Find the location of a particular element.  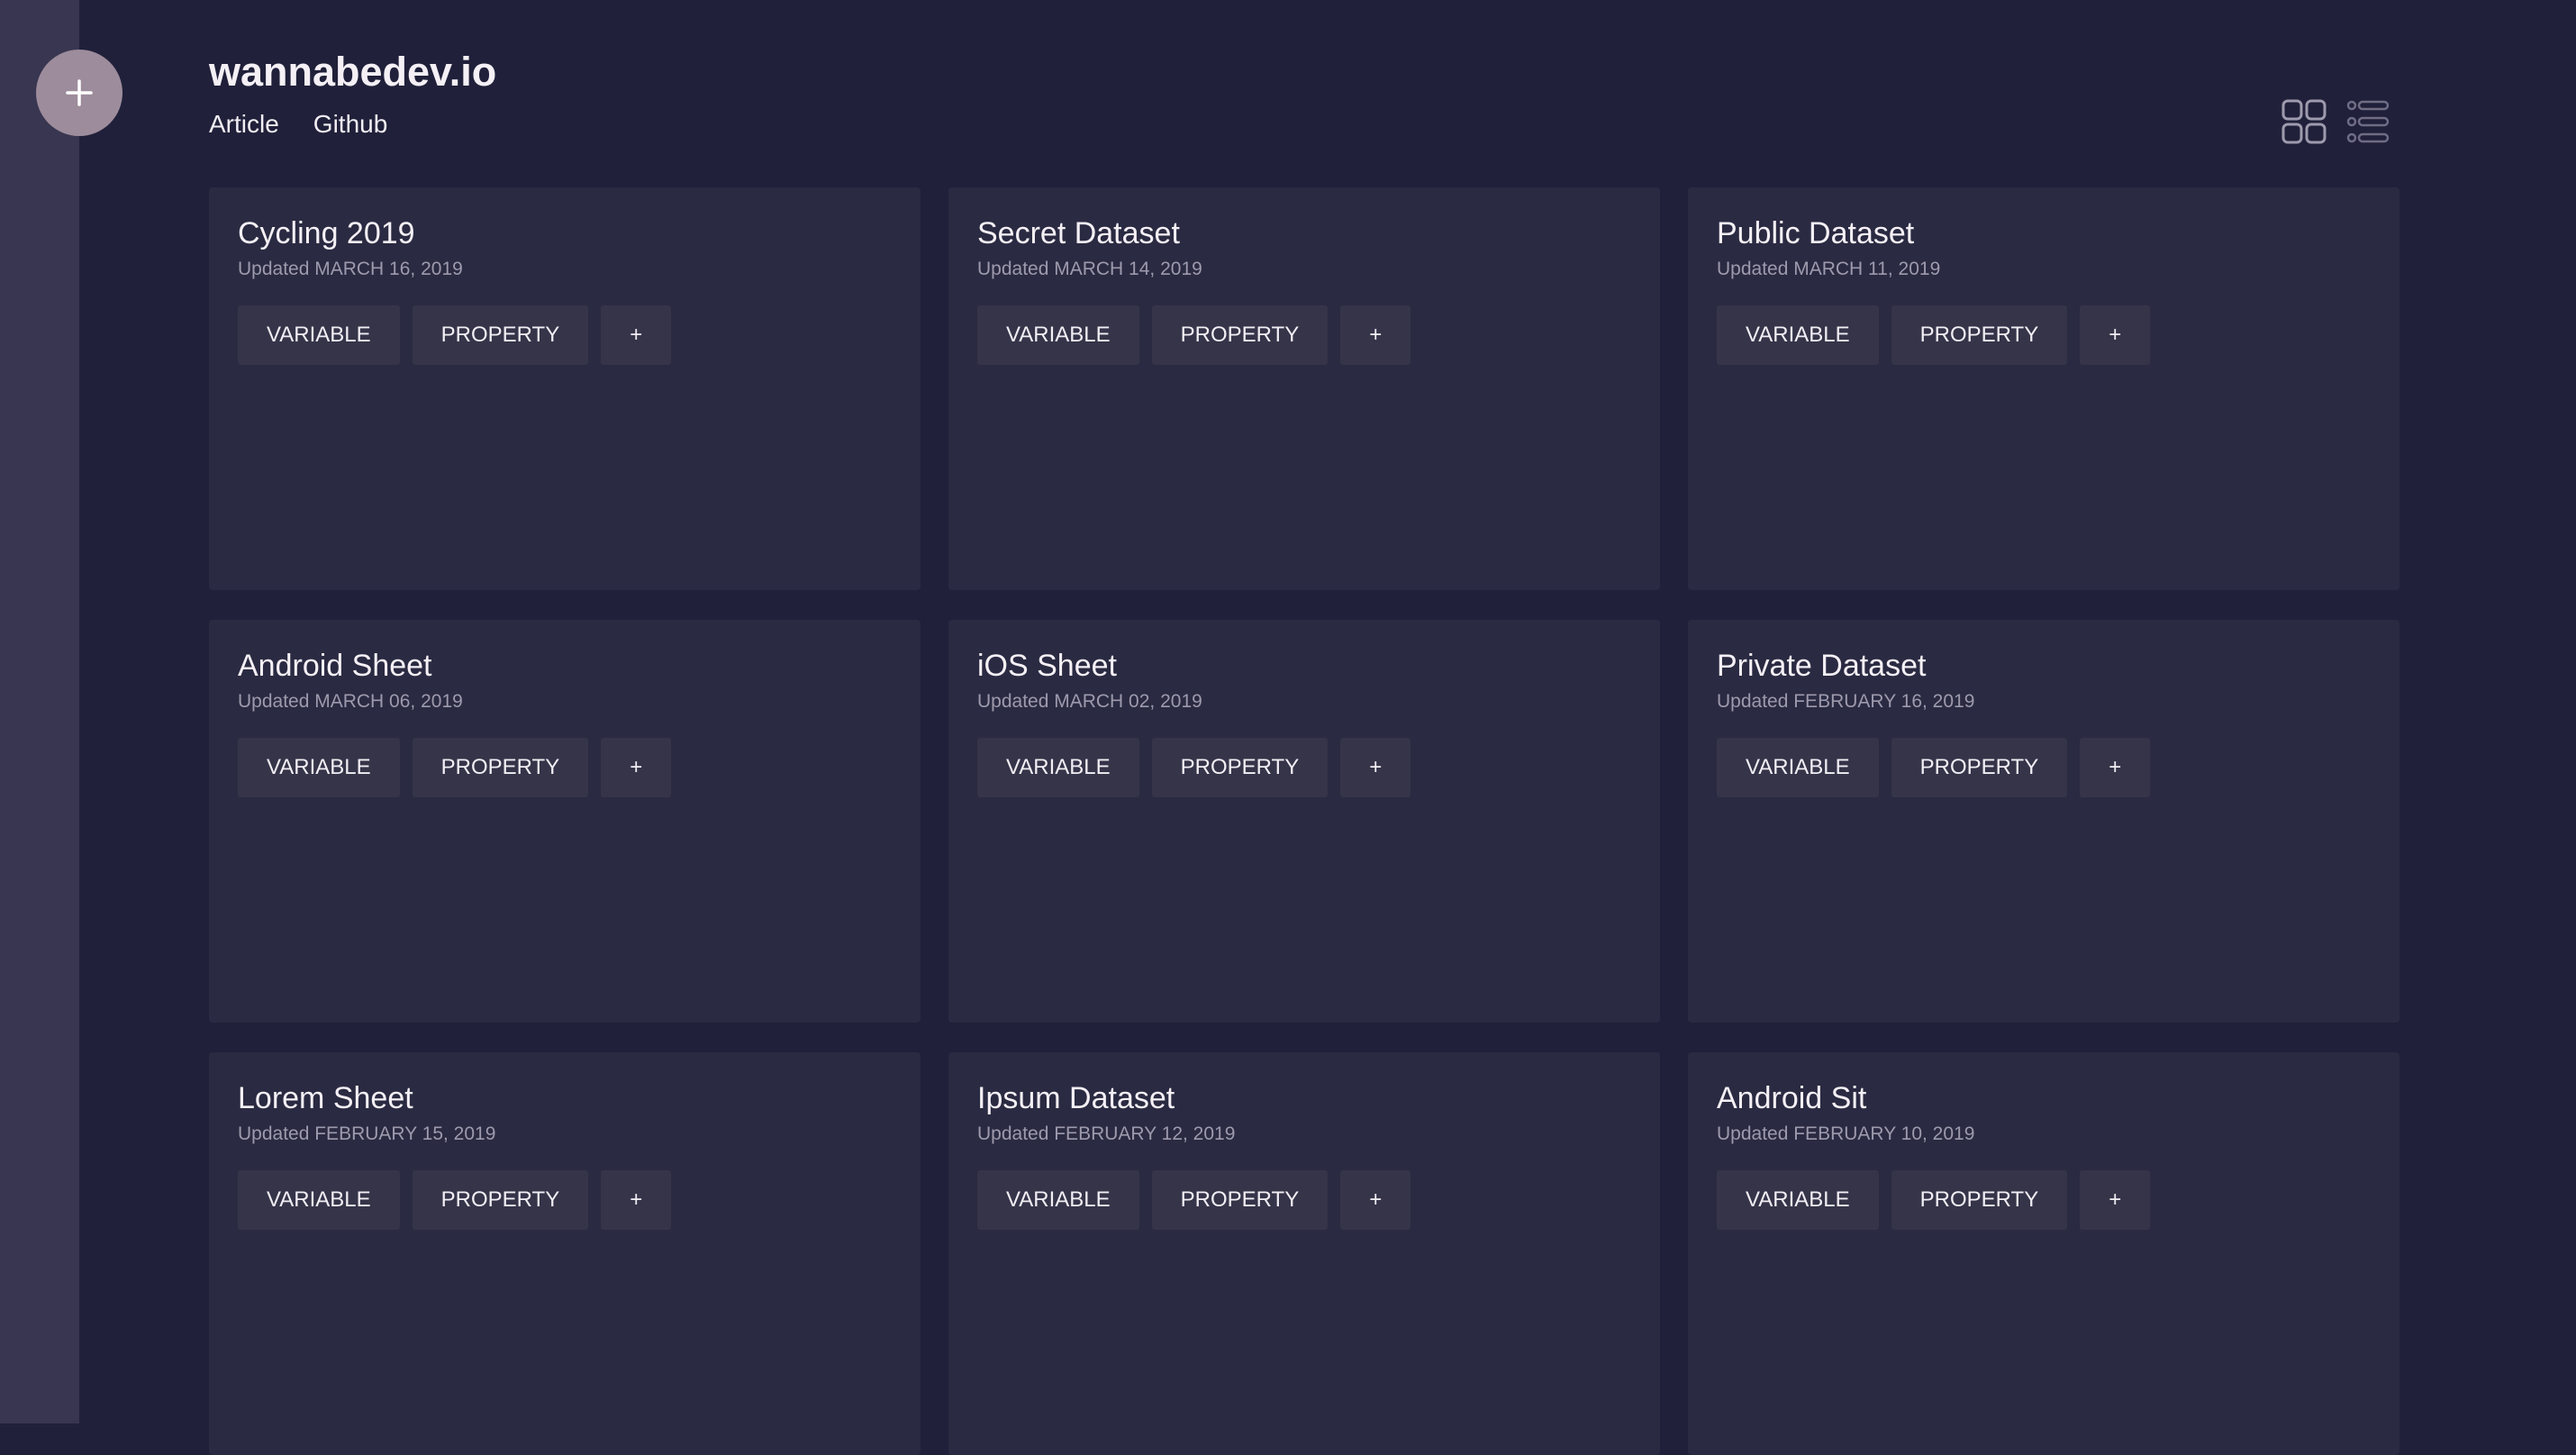

card-title: Ipsum Dataset is located at coordinates (1076, 1098).